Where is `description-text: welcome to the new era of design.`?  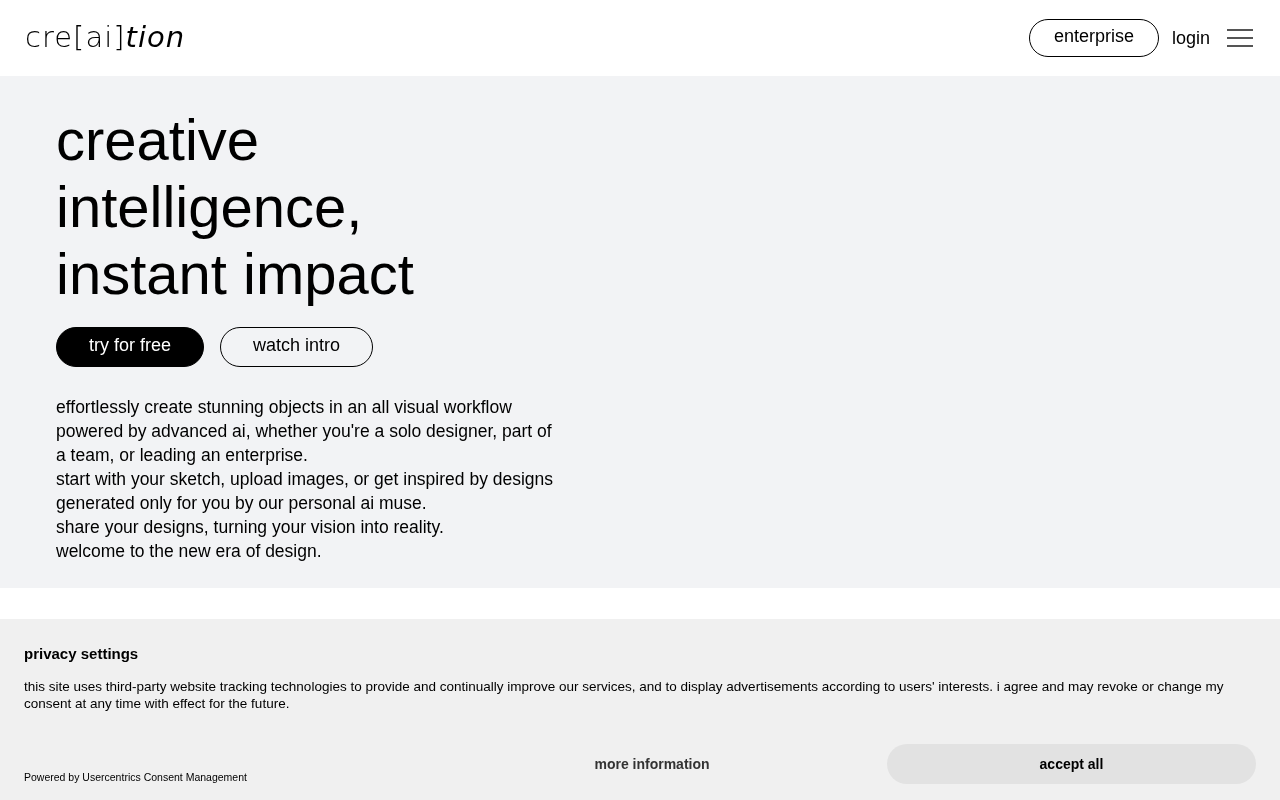 description-text: welcome to the new era of design. is located at coordinates (189, 551).